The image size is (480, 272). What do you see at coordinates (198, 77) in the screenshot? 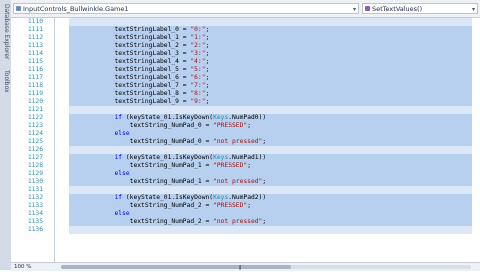
I see `code-token: "6:"` at bounding box center [198, 77].